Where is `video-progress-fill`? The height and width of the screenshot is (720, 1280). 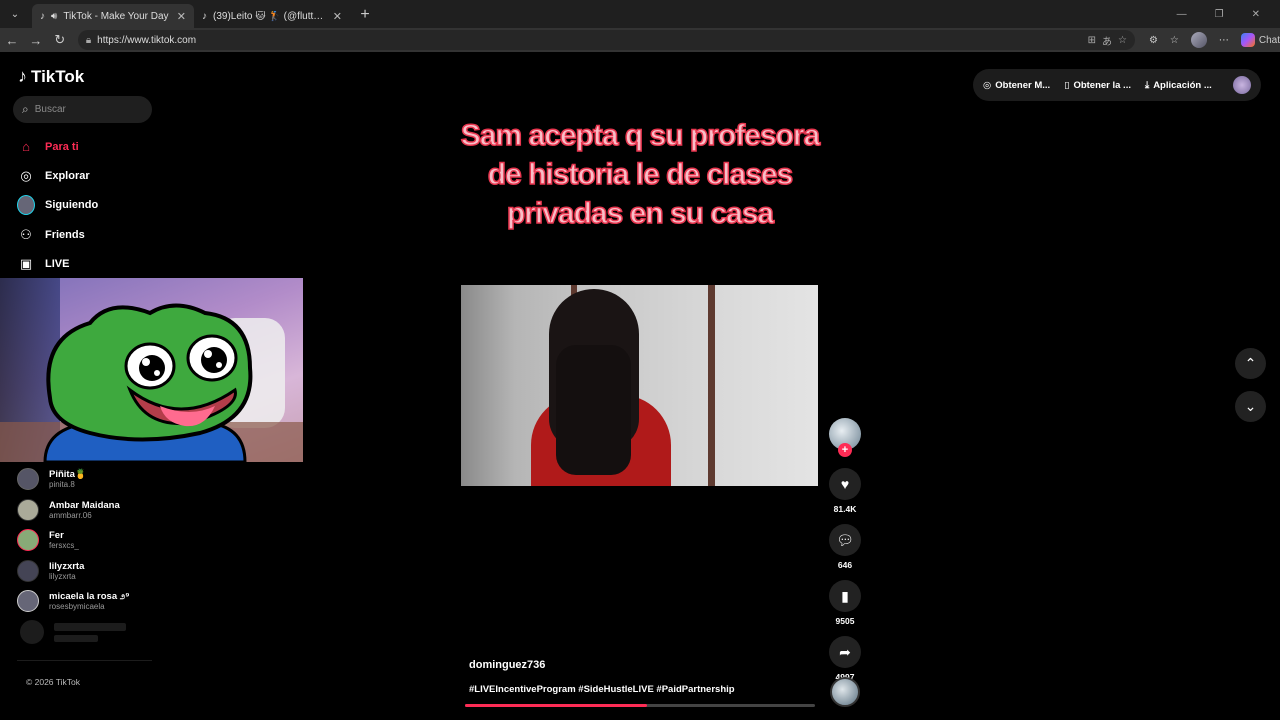
video-progress-fill is located at coordinates (556, 705).